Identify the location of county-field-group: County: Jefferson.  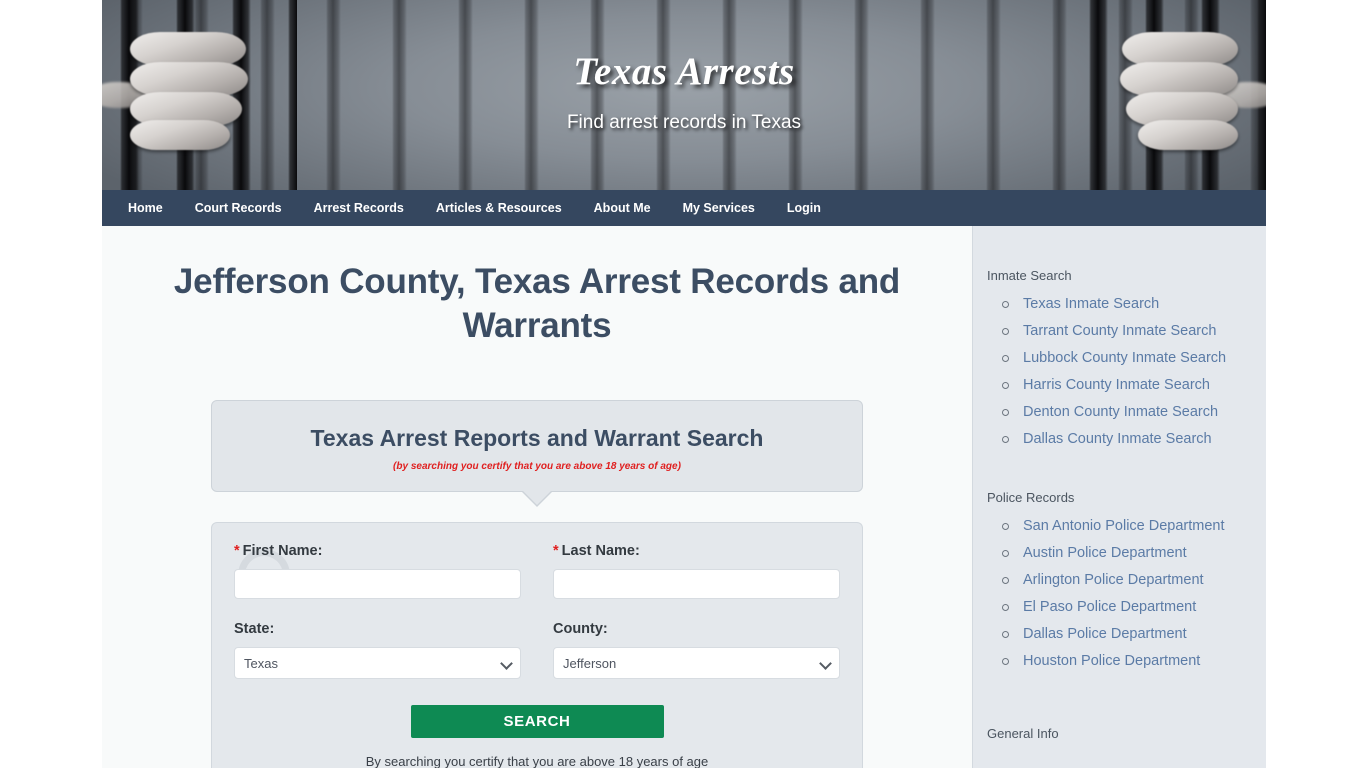
(696, 650).